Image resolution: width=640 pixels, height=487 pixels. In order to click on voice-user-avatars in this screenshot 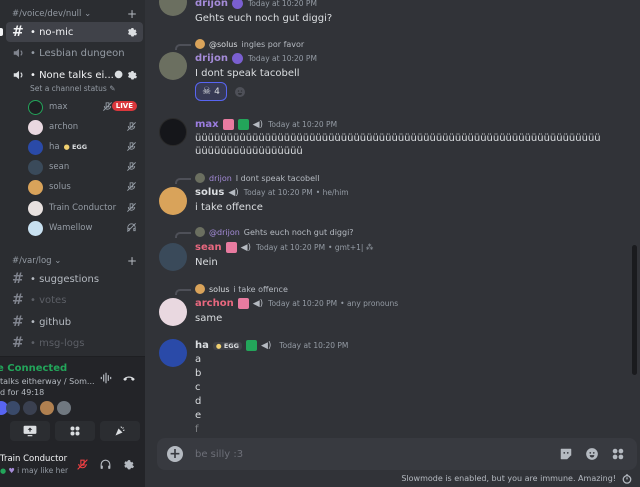, I will do `click(40, 409)`.